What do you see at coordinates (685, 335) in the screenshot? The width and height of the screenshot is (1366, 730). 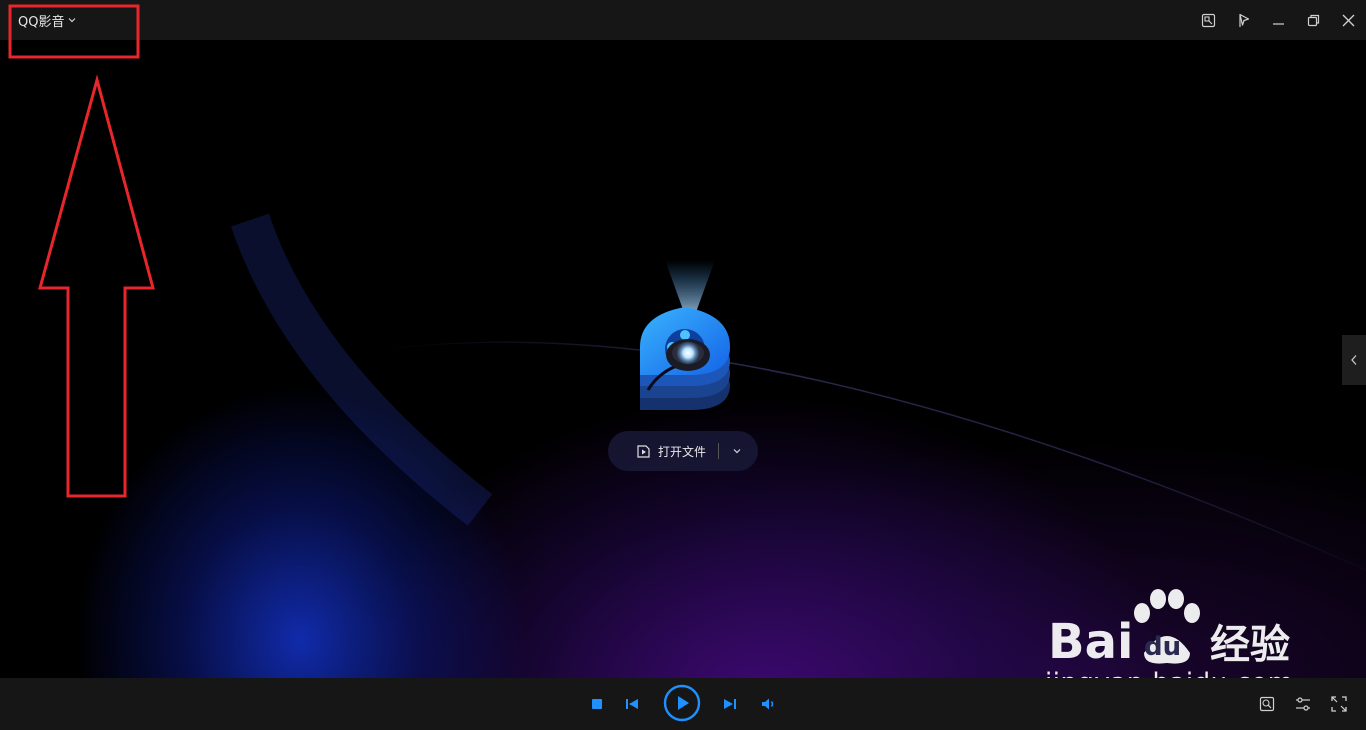 I see `qq-player-logo` at bounding box center [685, 335].